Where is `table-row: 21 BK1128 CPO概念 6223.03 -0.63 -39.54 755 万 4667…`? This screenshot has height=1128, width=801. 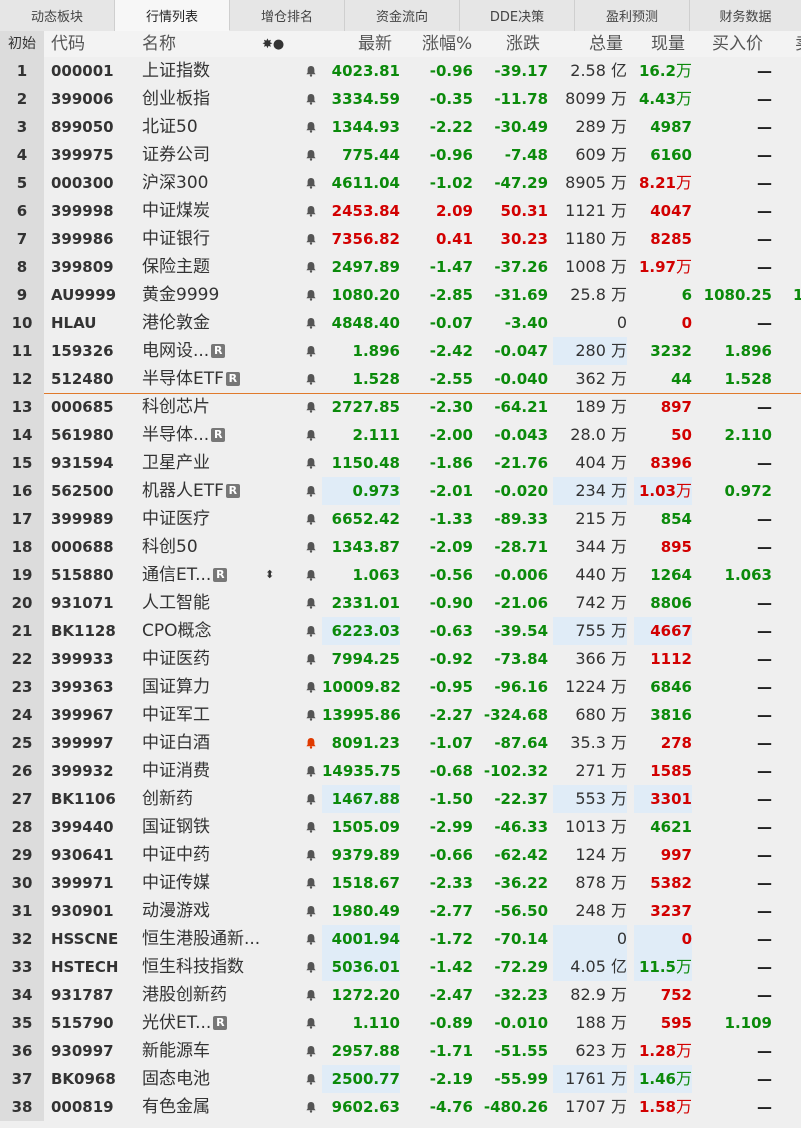
table-row: 21 BK1128 CPO概念 6223.03 -0.63 -39.54 755 万 4667… is located at coordinates (400, 631).